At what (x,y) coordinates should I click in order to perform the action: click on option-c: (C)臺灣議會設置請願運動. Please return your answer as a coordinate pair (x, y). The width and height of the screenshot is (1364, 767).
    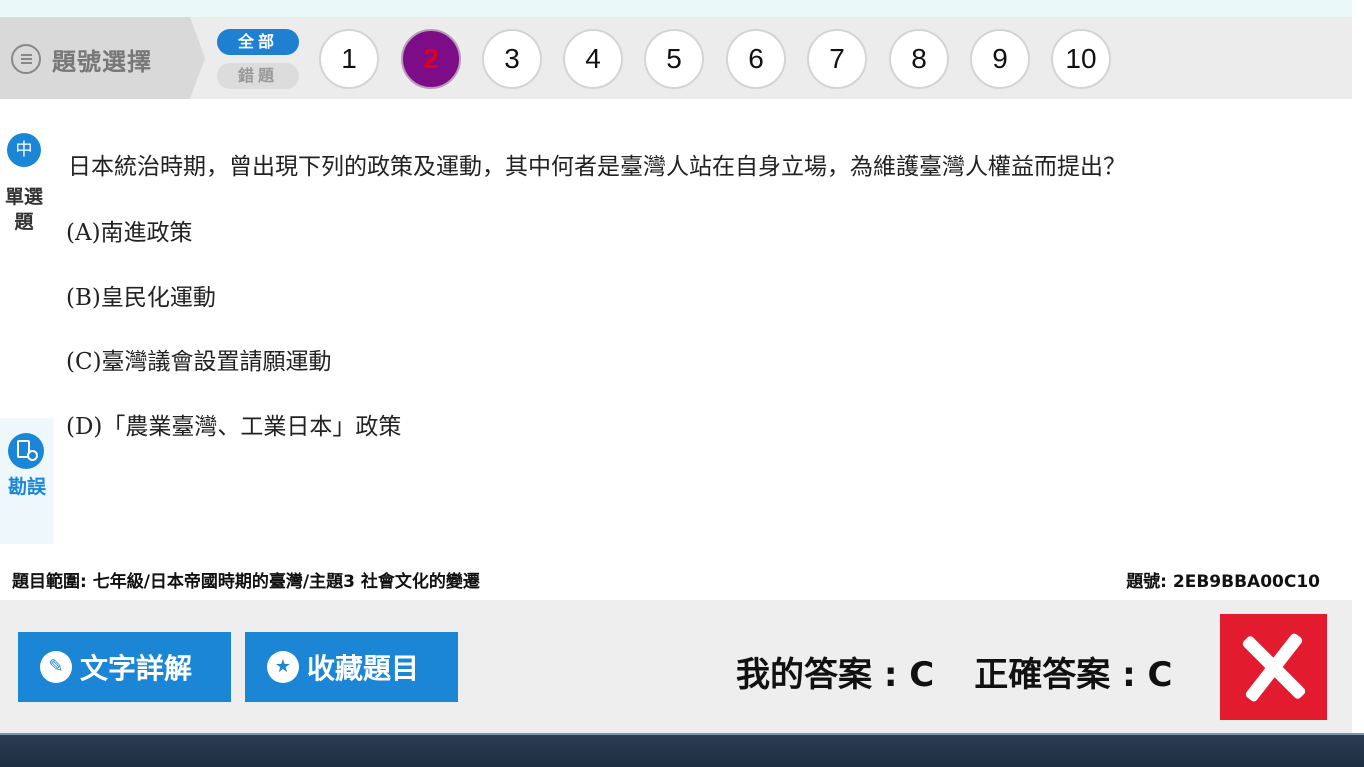
    Looking at the image, I should click on (199, 362).